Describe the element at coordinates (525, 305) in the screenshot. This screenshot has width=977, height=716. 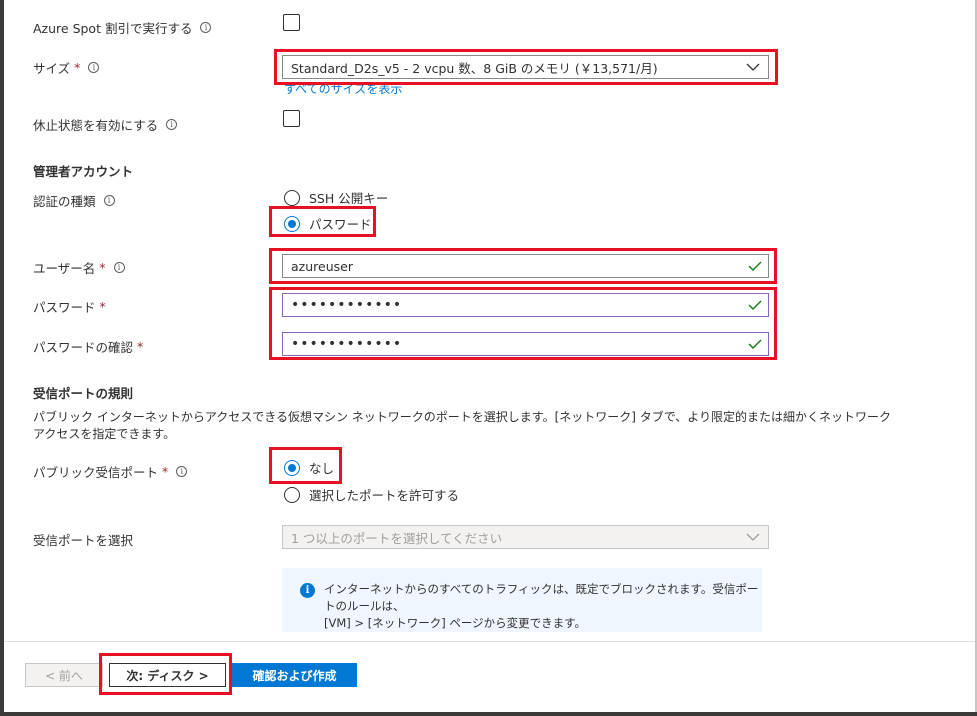
I see `password-input: ••••••••••••` at that location.